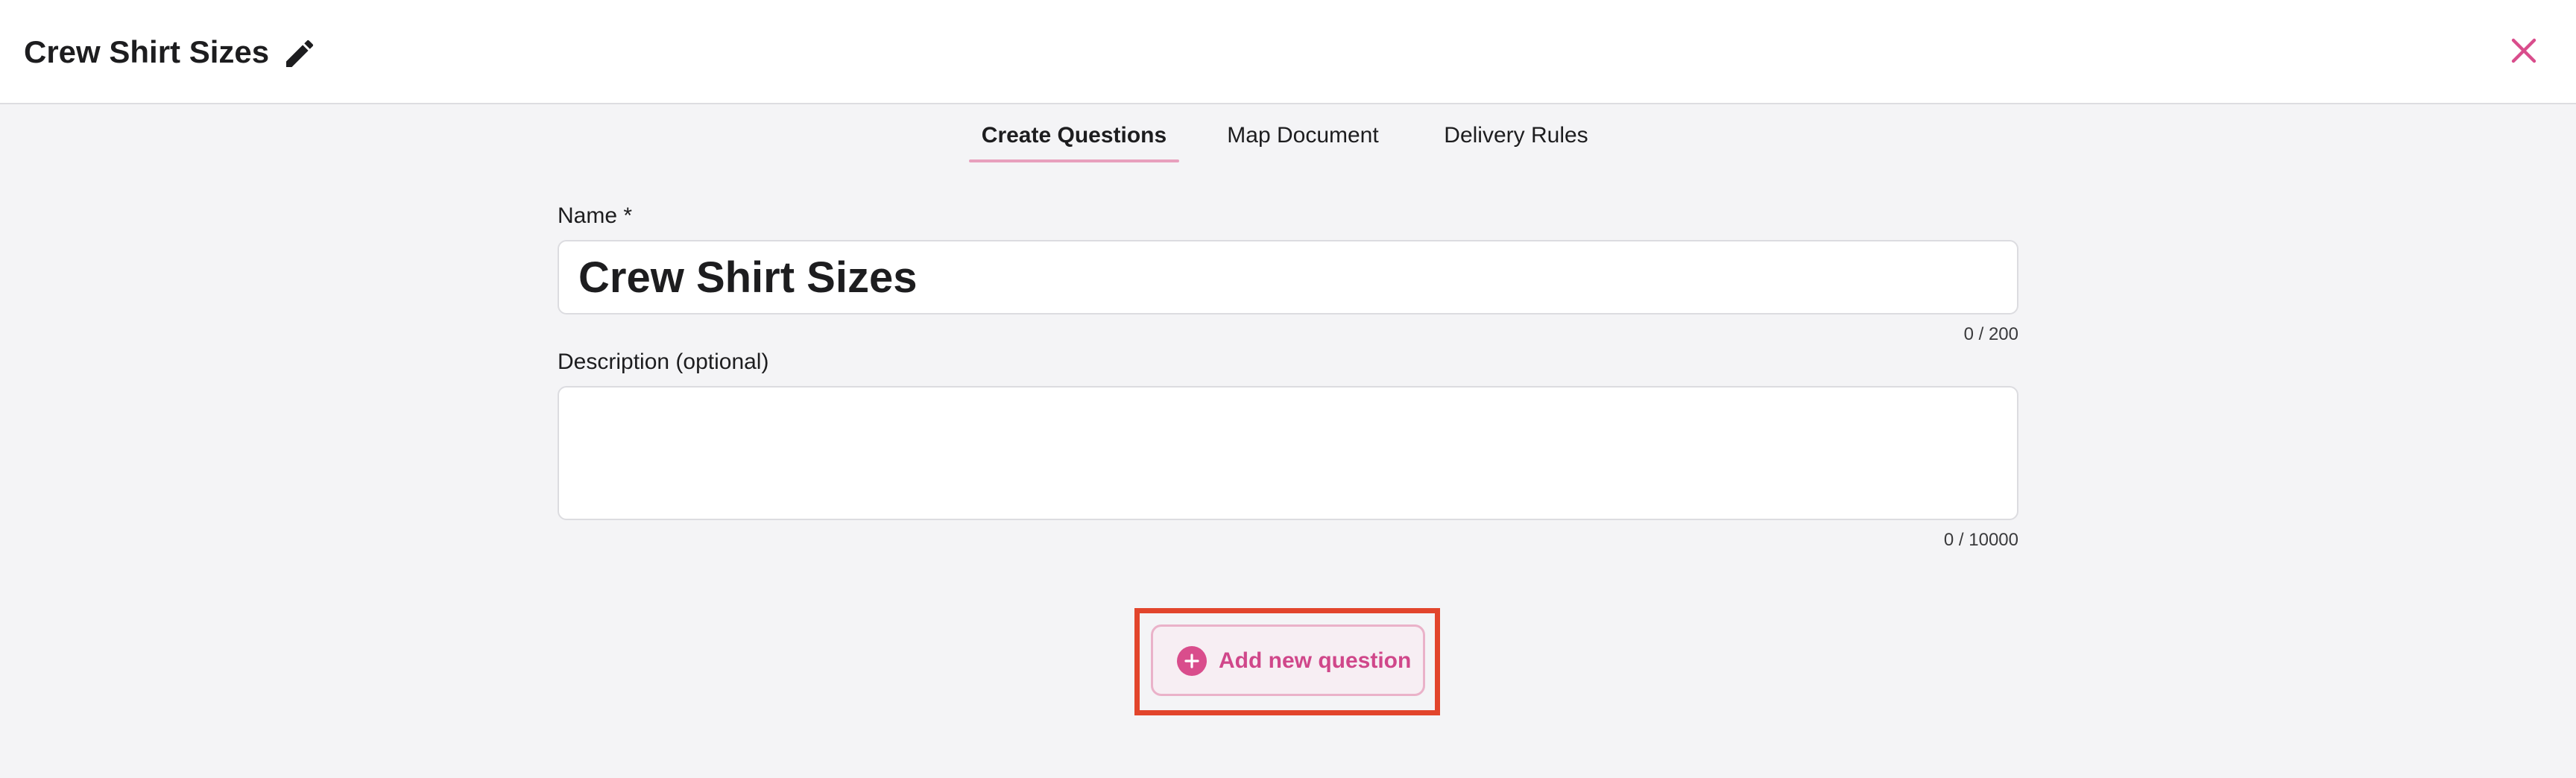  What do you see at coordinates (1074, 141) in the screenshot?
I see `tab-create-questions: Create Questions` at bounding box center [1074, 141].